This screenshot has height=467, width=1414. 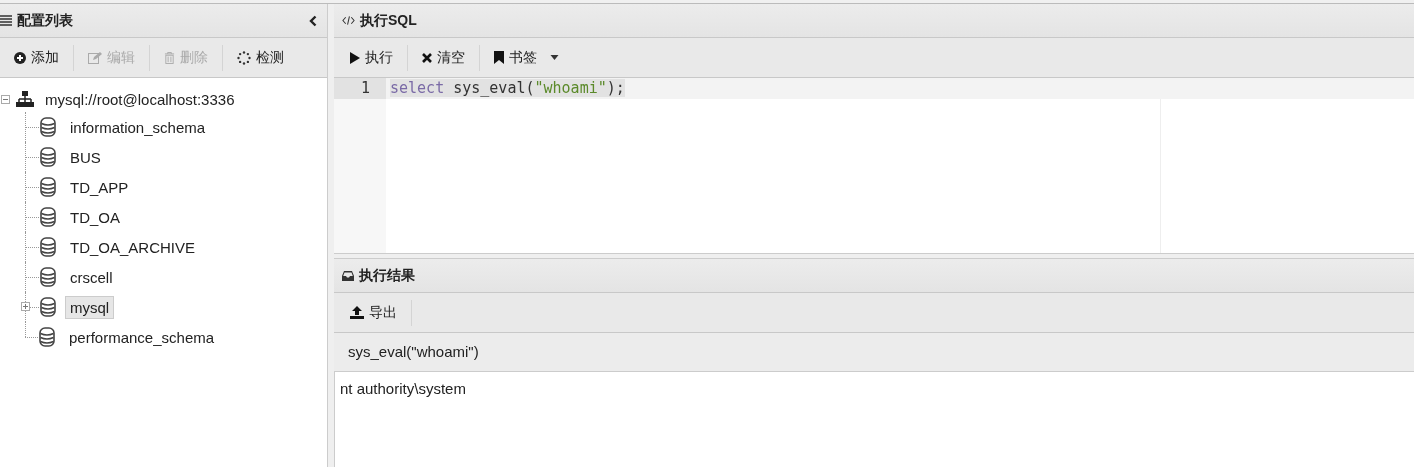 What do you see at coordinates (260, 57) in the screenshot?
I see `toolbar-button: 检测` at bounding box center [260, 57].